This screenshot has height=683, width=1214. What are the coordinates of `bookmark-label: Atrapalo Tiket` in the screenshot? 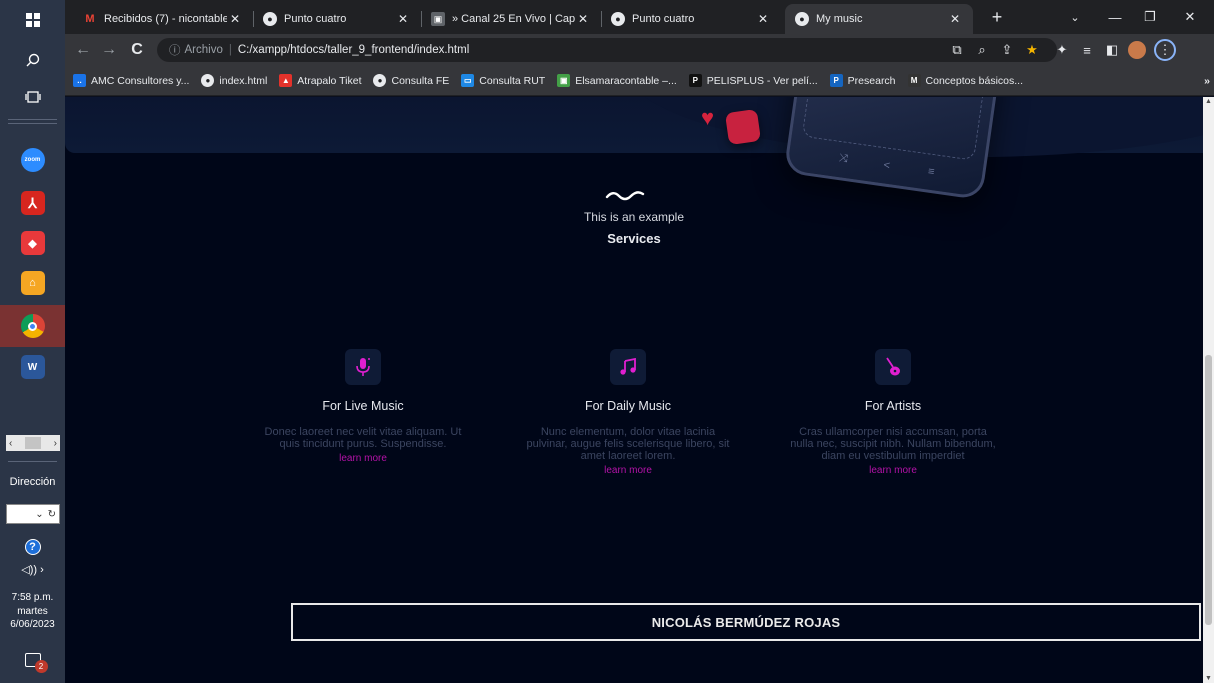 It's located at (329, 80).